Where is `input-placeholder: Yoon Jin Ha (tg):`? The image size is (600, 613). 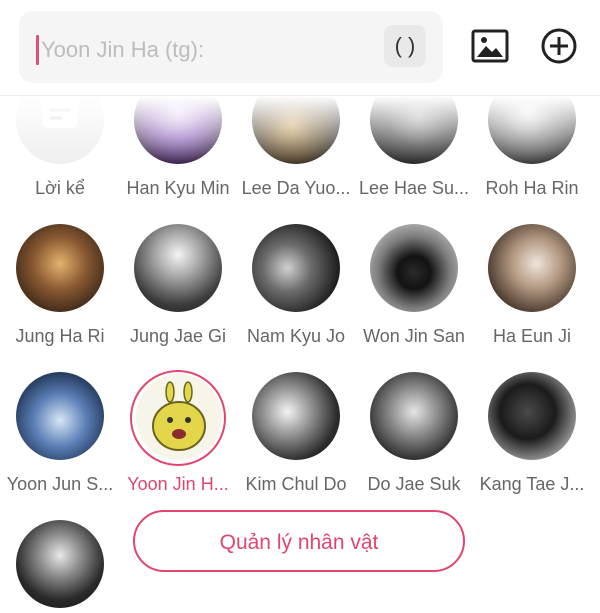
input-placeholder: Yoon Jin Ha (tg): is located at coordinates (123, 49).